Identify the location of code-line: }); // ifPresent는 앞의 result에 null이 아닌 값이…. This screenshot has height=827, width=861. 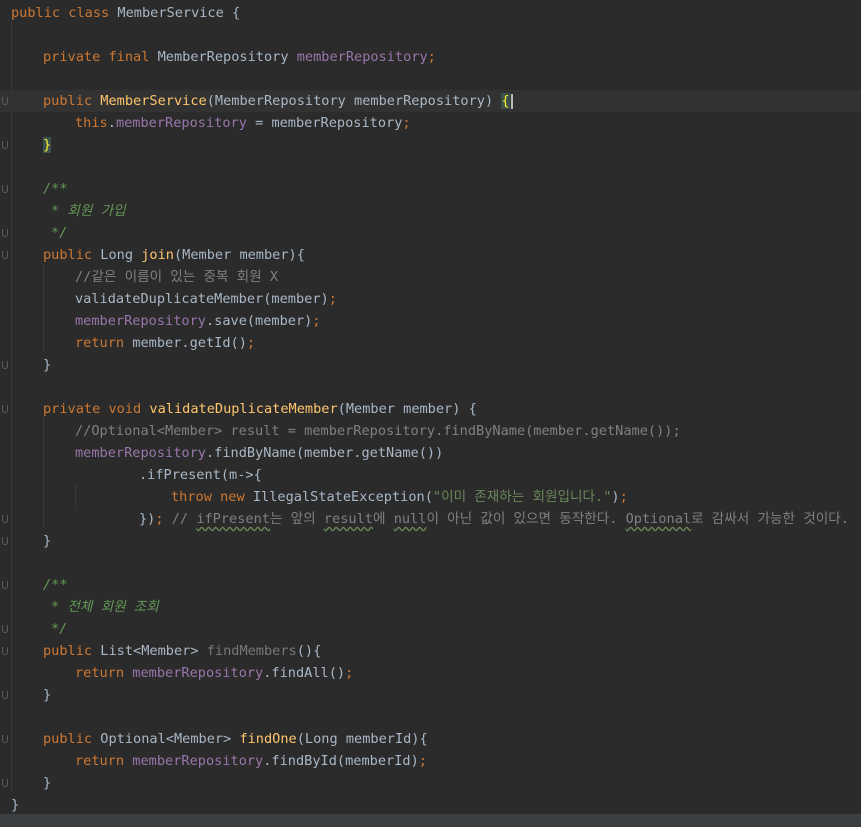
(430, 519).